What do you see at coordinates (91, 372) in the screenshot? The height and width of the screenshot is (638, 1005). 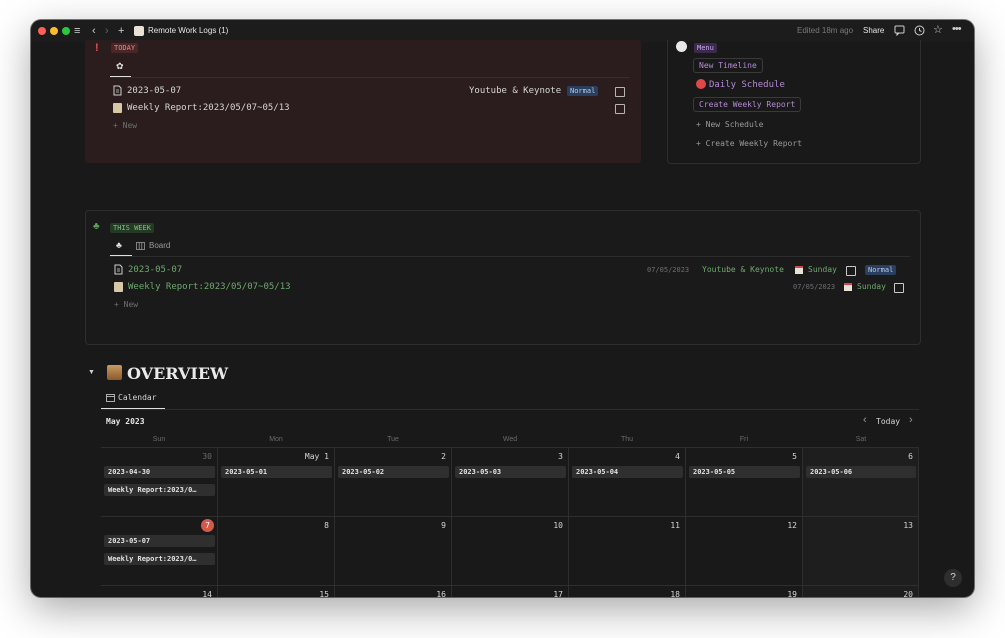 I see `toggle-arrow-icon: ▼` at bounding box center [91, 372].